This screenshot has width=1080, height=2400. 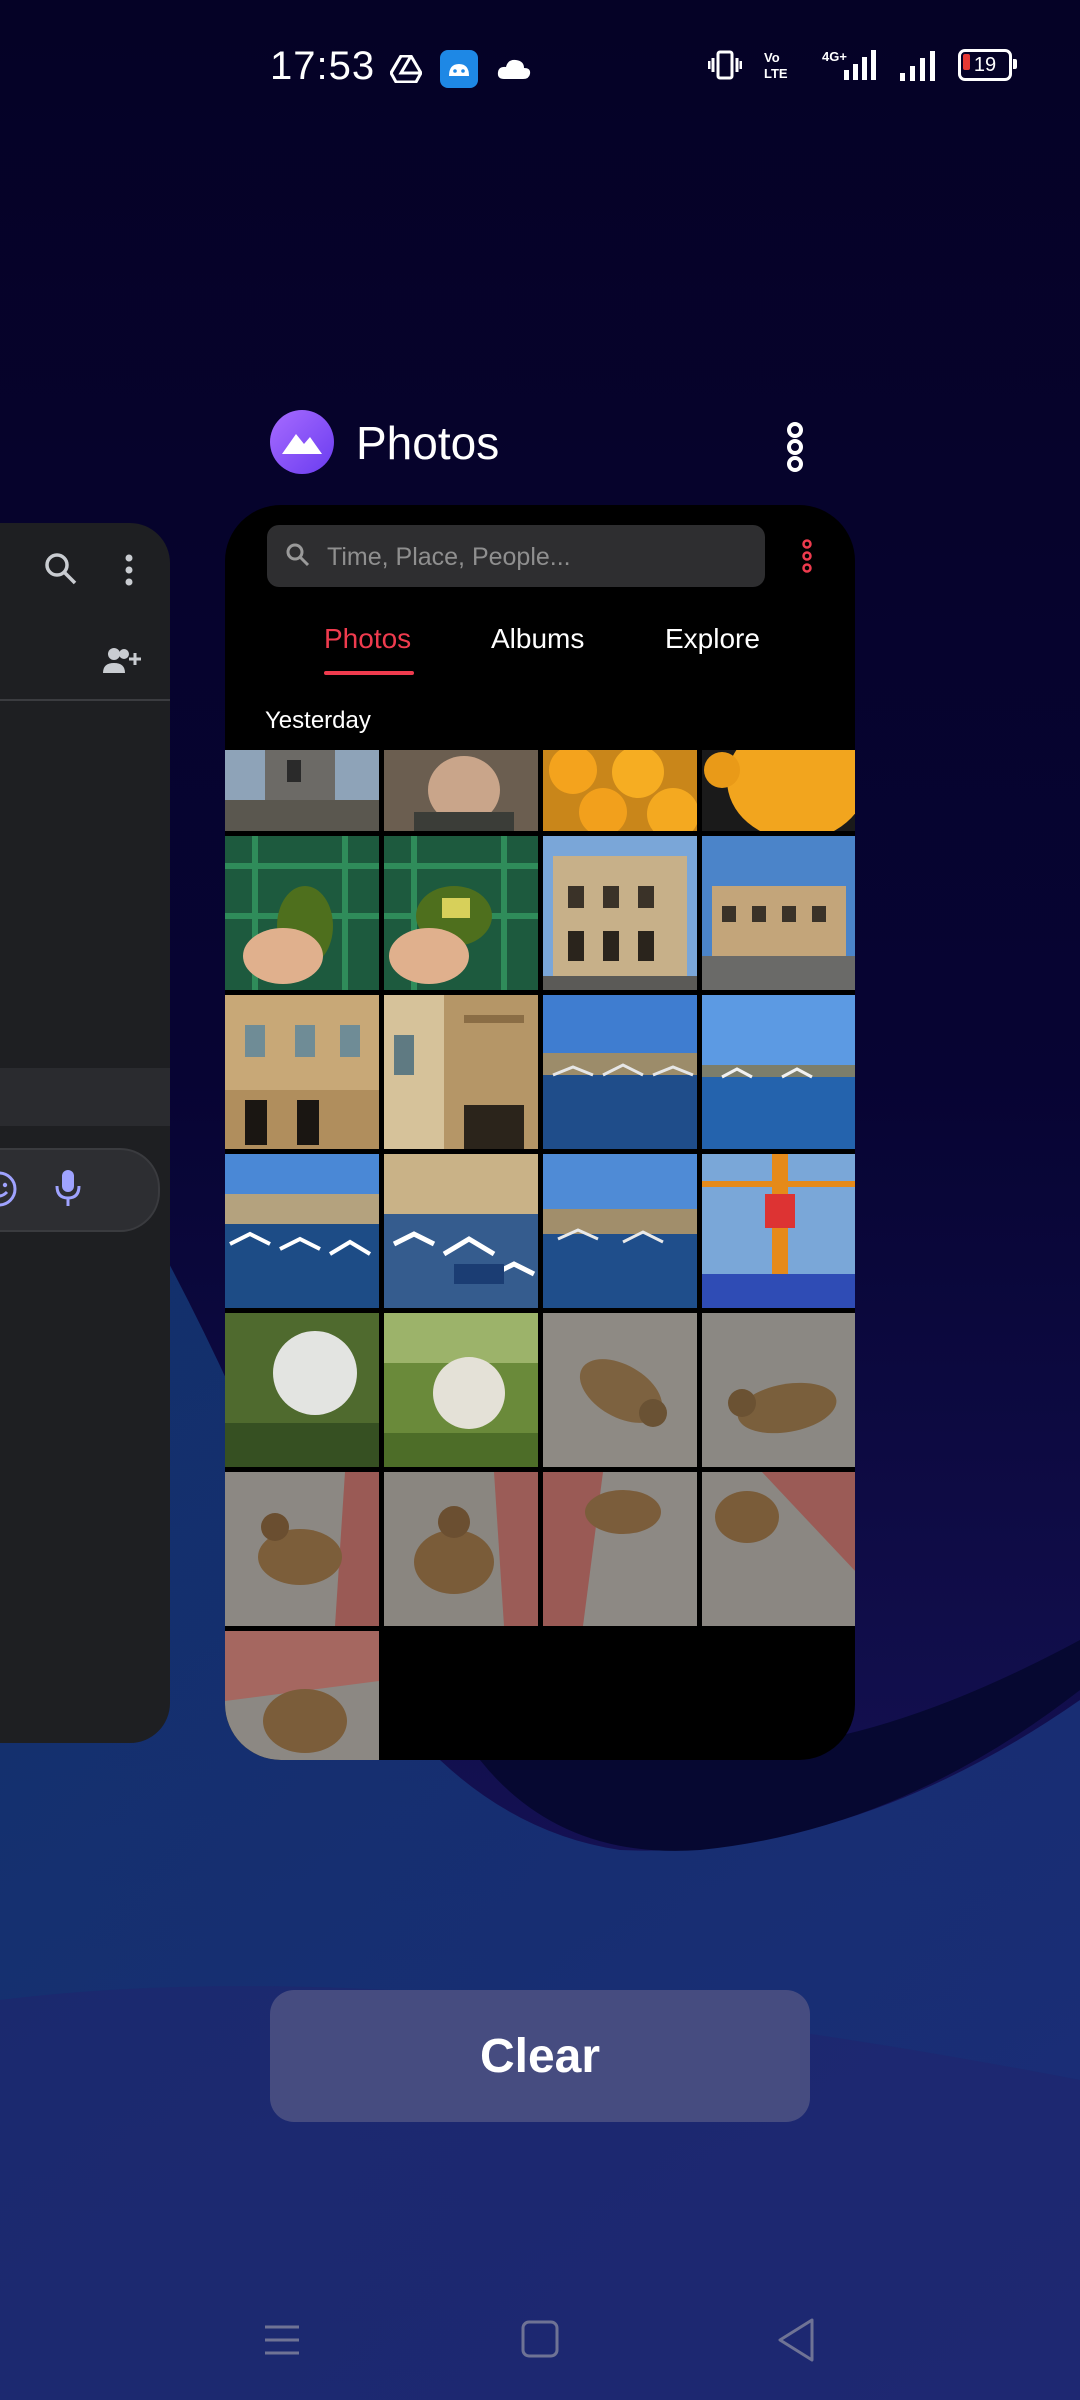 I want to click on mountain-icon, so click(x=302, y=444).